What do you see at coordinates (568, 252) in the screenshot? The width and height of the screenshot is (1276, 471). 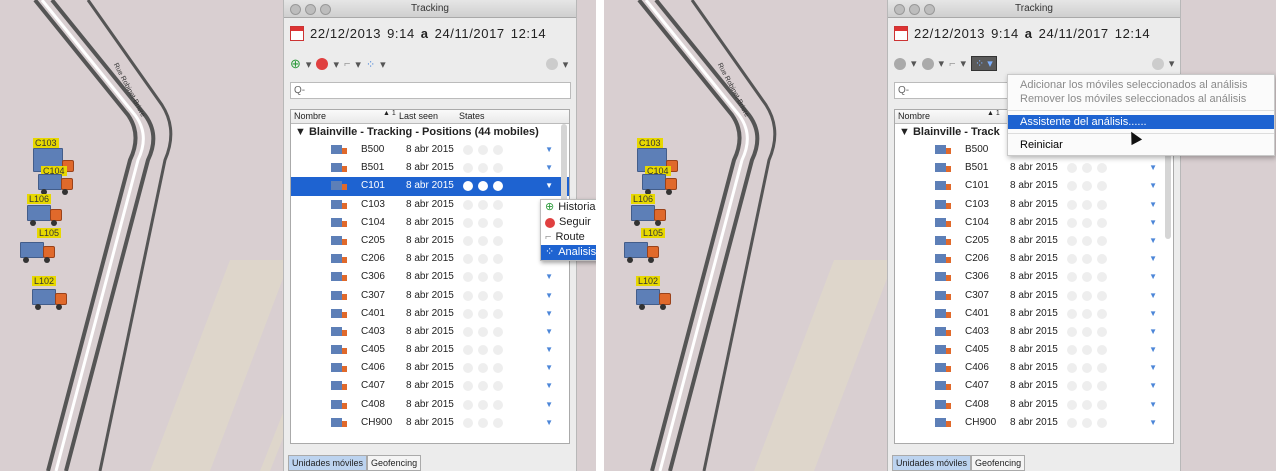 I see `menu-item-analisis: ⁘ Analisis` at bounding box center [568, 252].